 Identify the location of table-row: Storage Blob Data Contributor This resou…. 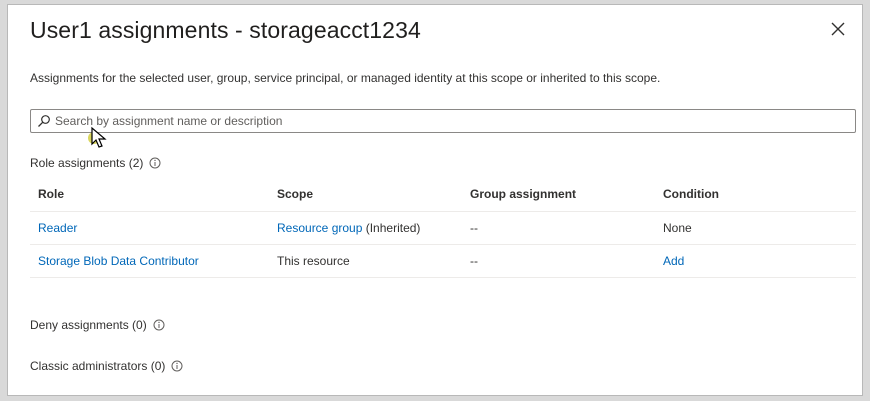
(443, 261).